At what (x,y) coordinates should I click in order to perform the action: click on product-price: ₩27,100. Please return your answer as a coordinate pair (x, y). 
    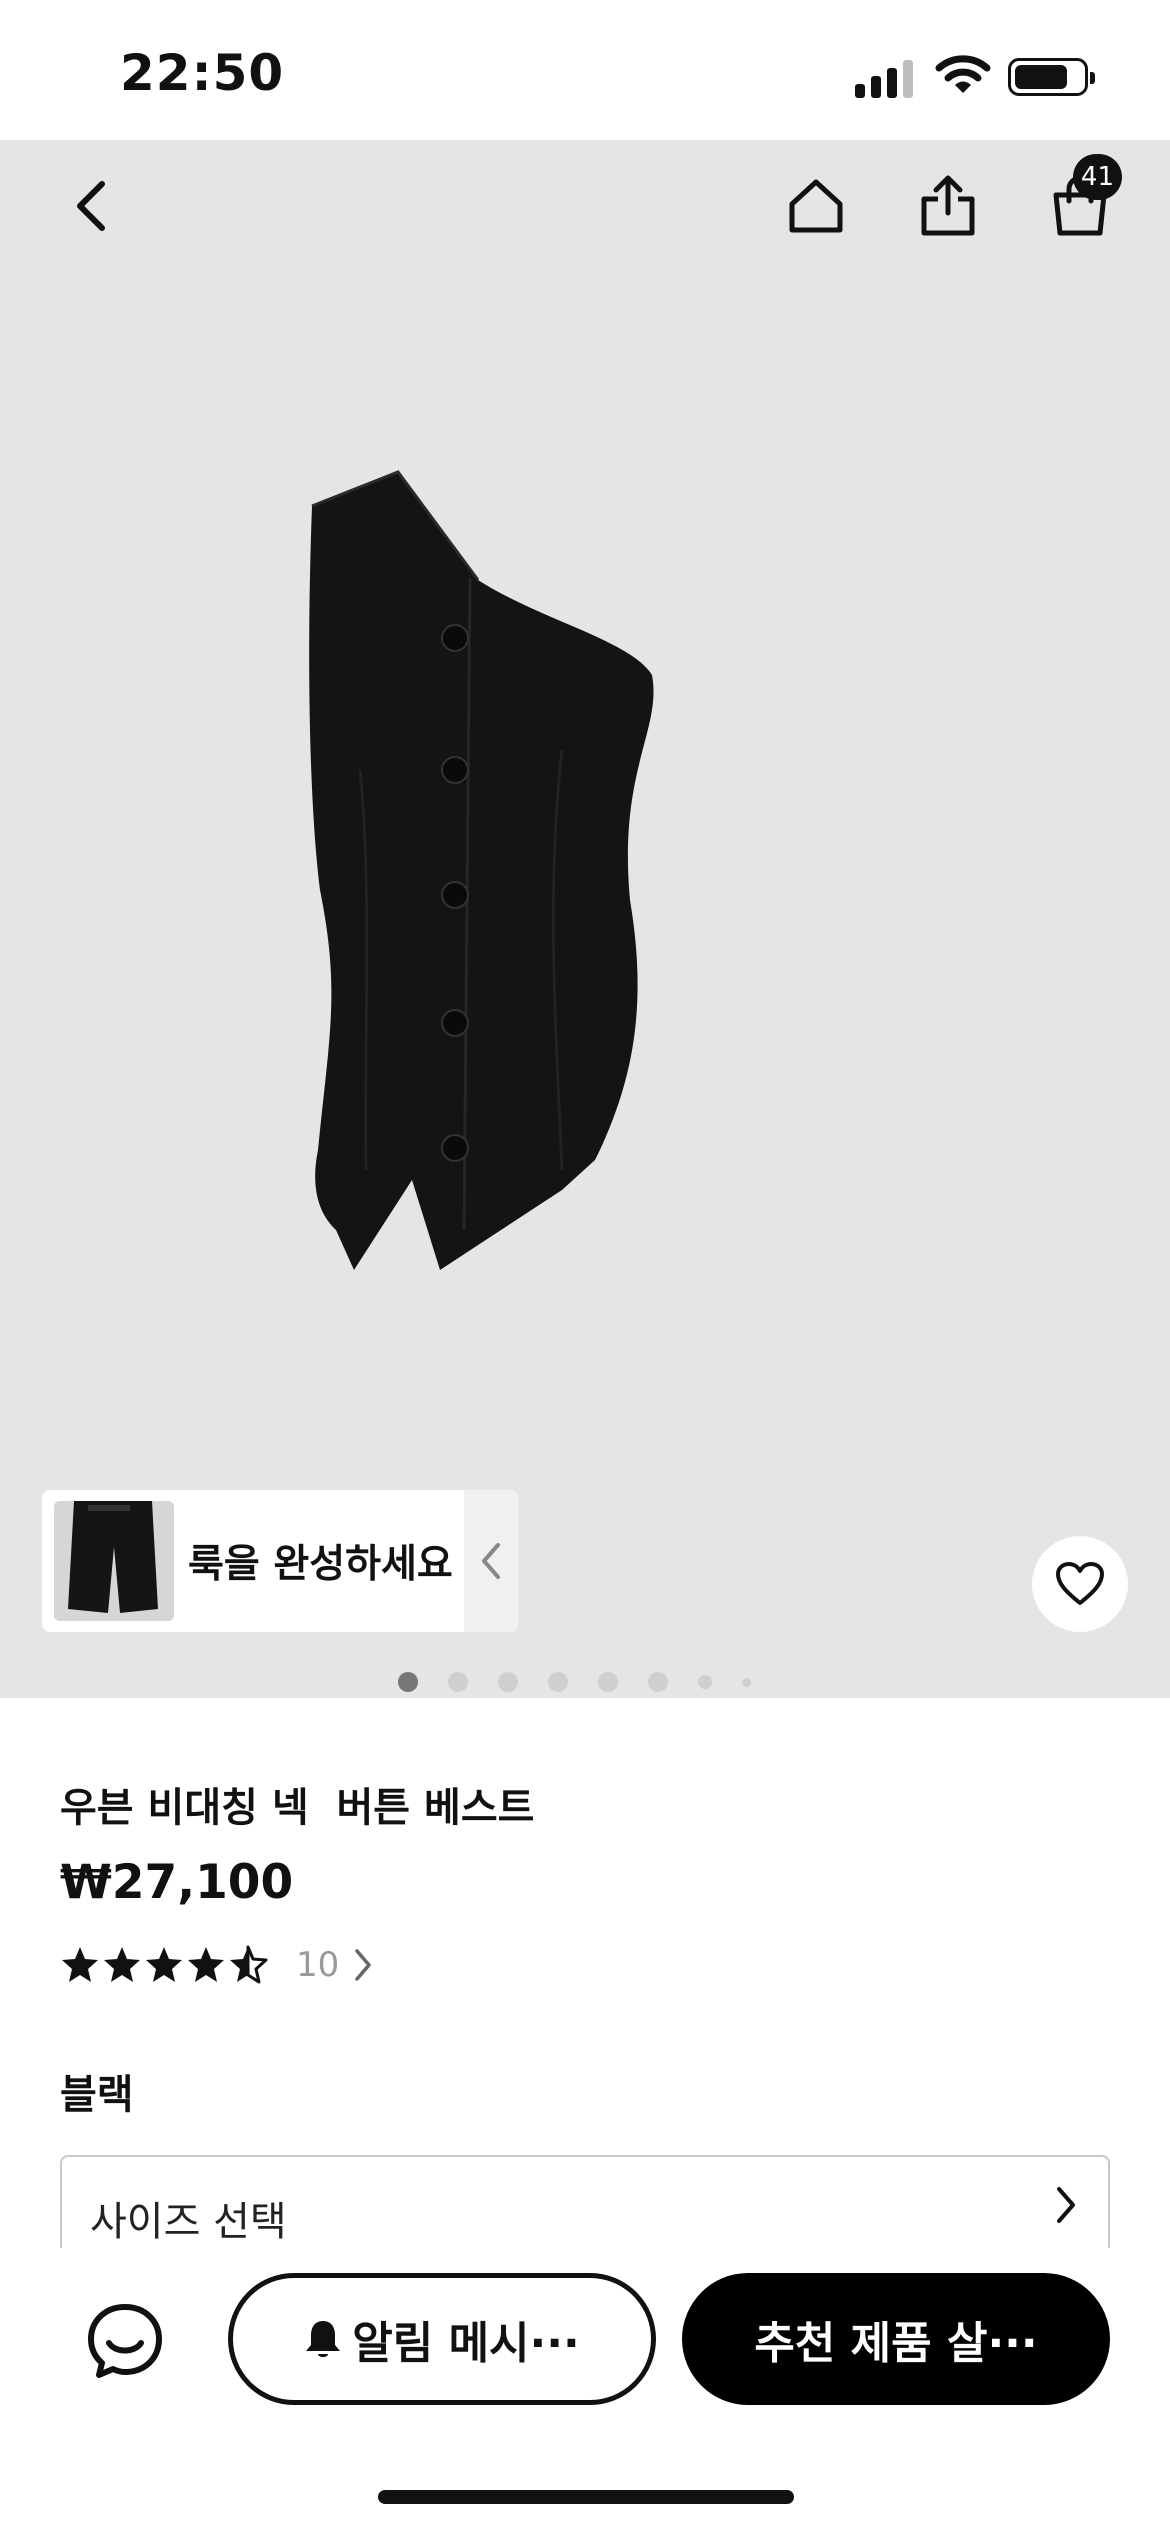
    Looking at the image, I should click on (177, 1882).